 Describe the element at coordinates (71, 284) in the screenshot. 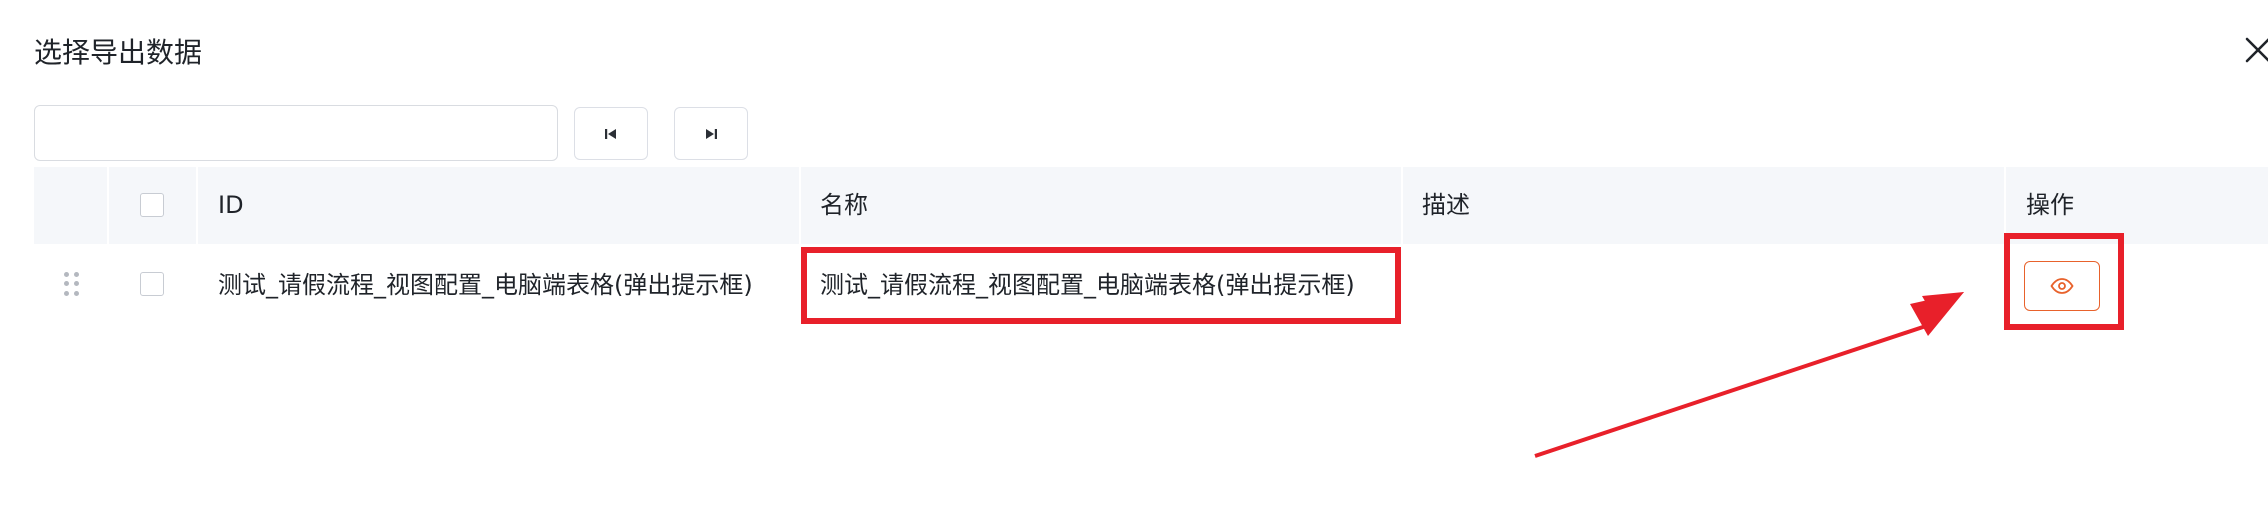

I see `drag-handle-icon` at that location.